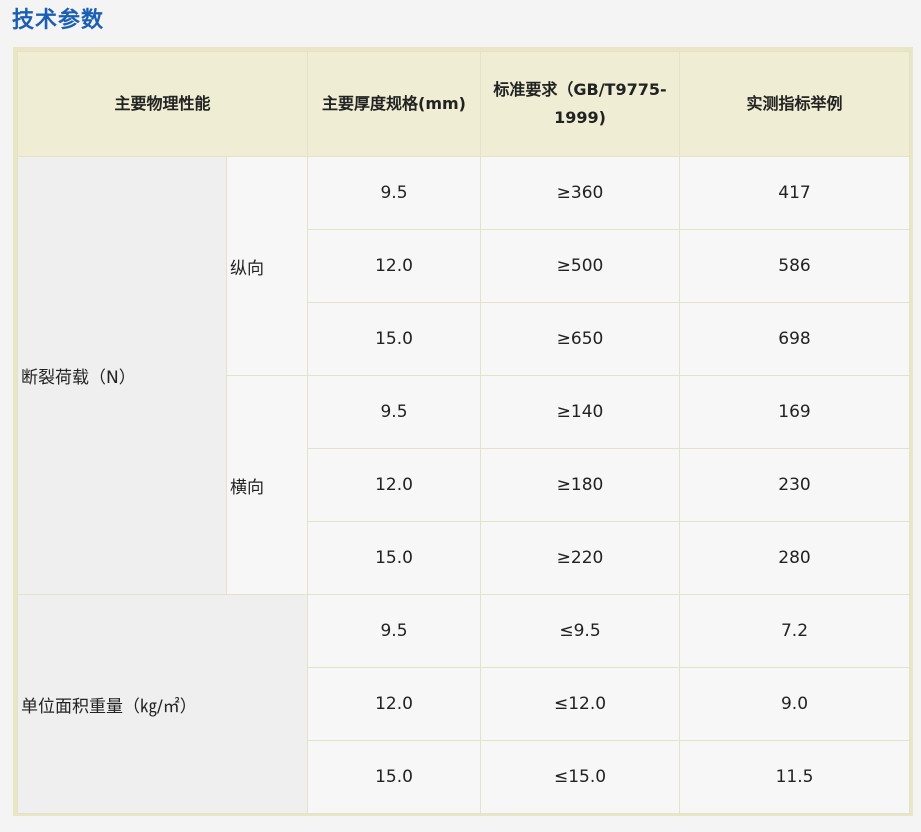 This screenshot has height=832, width=921. I want to click on cell-measured: 7.2, so click(795, 631).